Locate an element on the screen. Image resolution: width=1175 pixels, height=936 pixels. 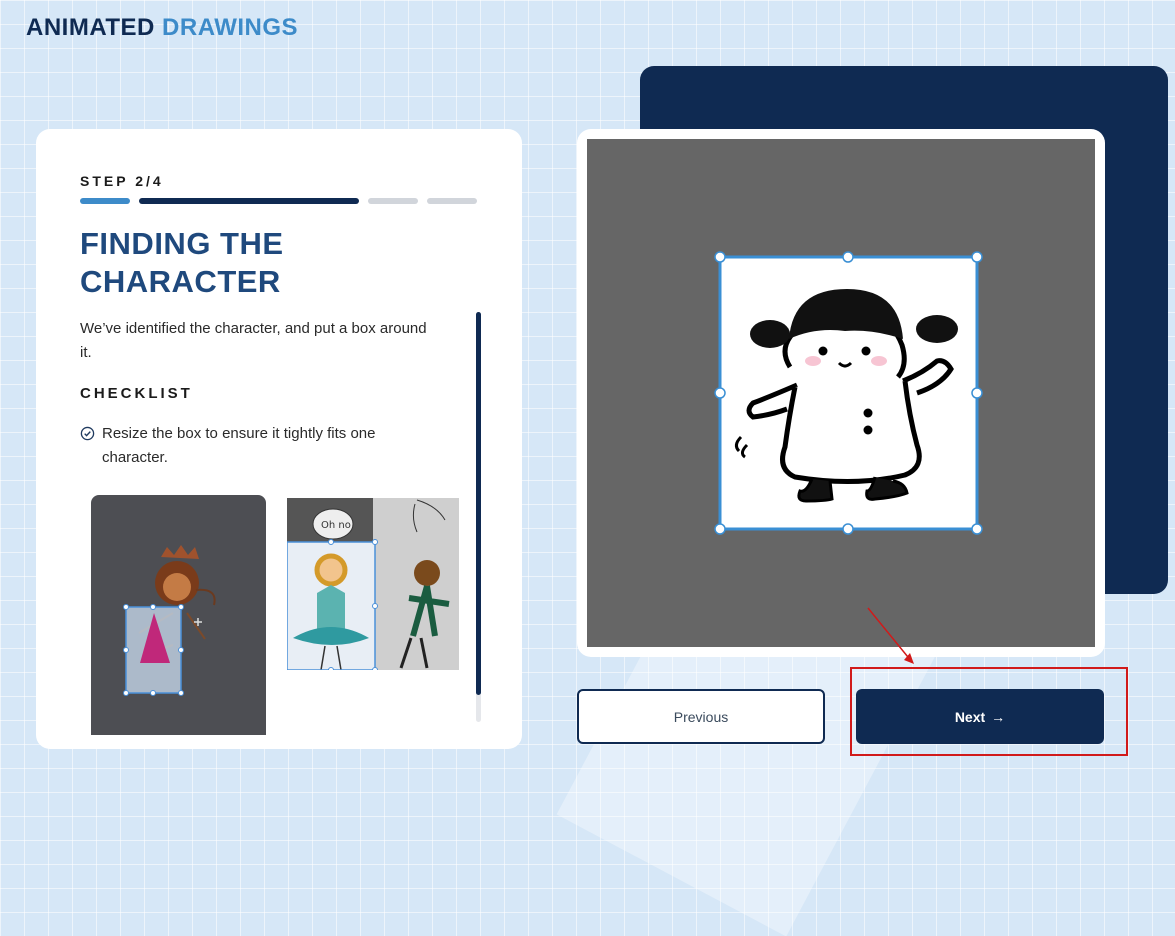
brand-logo-part1: ANIMATED is located at coordinates (90, 27).